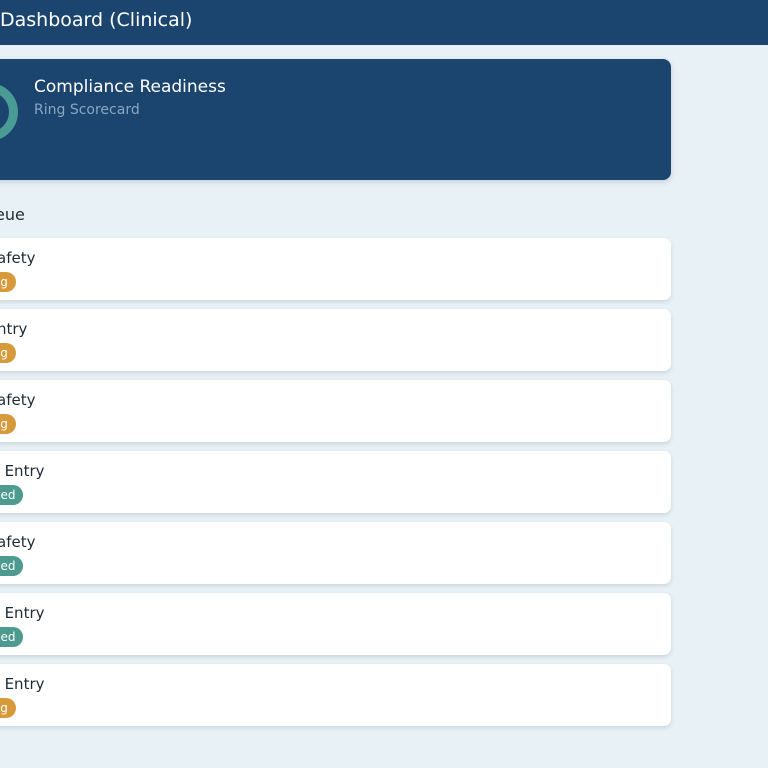  I want to click on queue-item: ab Entry ling, so click(335, 340).